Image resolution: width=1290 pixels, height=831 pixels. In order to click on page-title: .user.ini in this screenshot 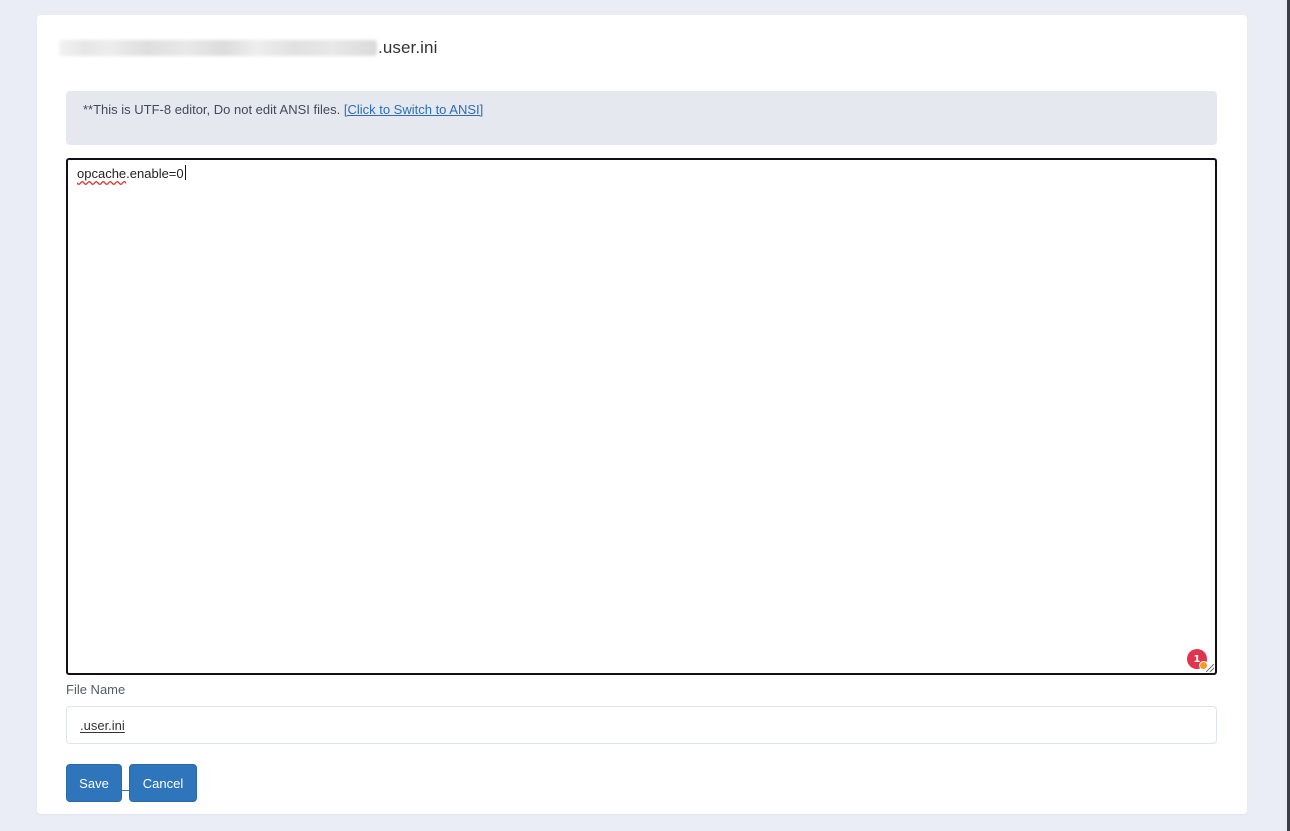, I will do `click(248, 48)`.